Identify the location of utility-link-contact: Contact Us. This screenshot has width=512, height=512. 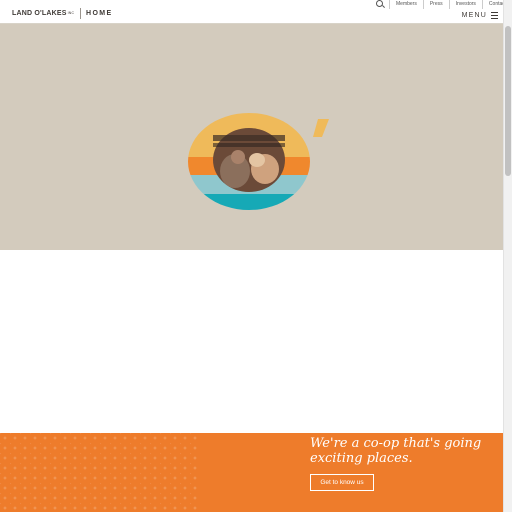
(492, 4).